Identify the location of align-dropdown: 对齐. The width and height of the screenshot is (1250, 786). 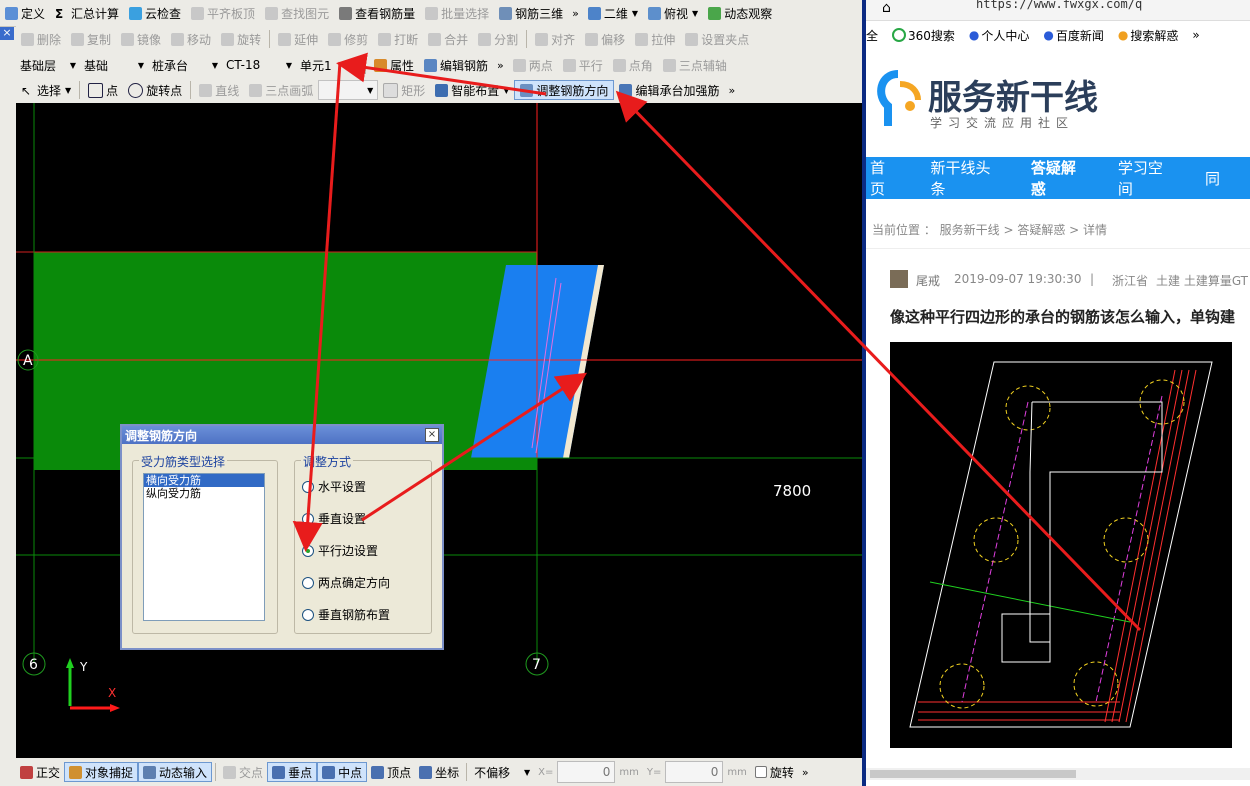
(555, 39).